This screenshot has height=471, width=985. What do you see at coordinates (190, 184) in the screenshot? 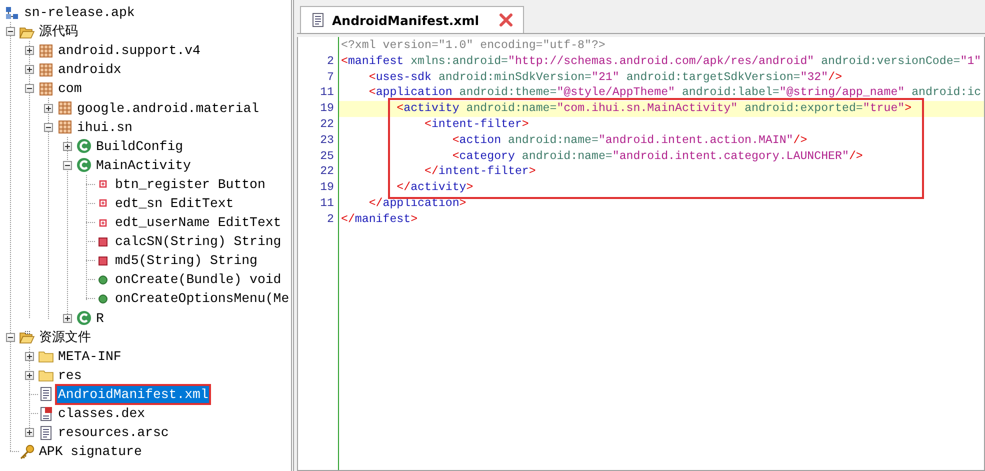
I see `tree-item: btn_register Button` at bounding box center [190, 184].